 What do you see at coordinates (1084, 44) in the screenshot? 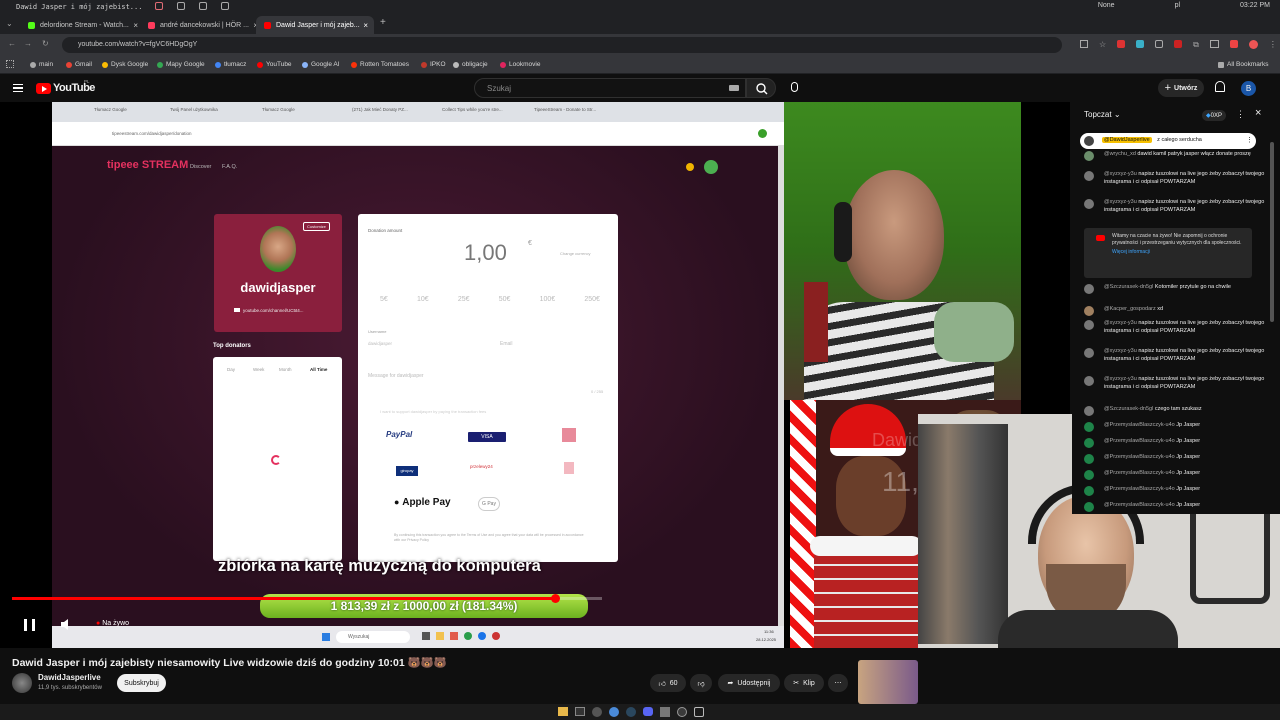
I see `install-icon` at bounding box center [1084, 44].